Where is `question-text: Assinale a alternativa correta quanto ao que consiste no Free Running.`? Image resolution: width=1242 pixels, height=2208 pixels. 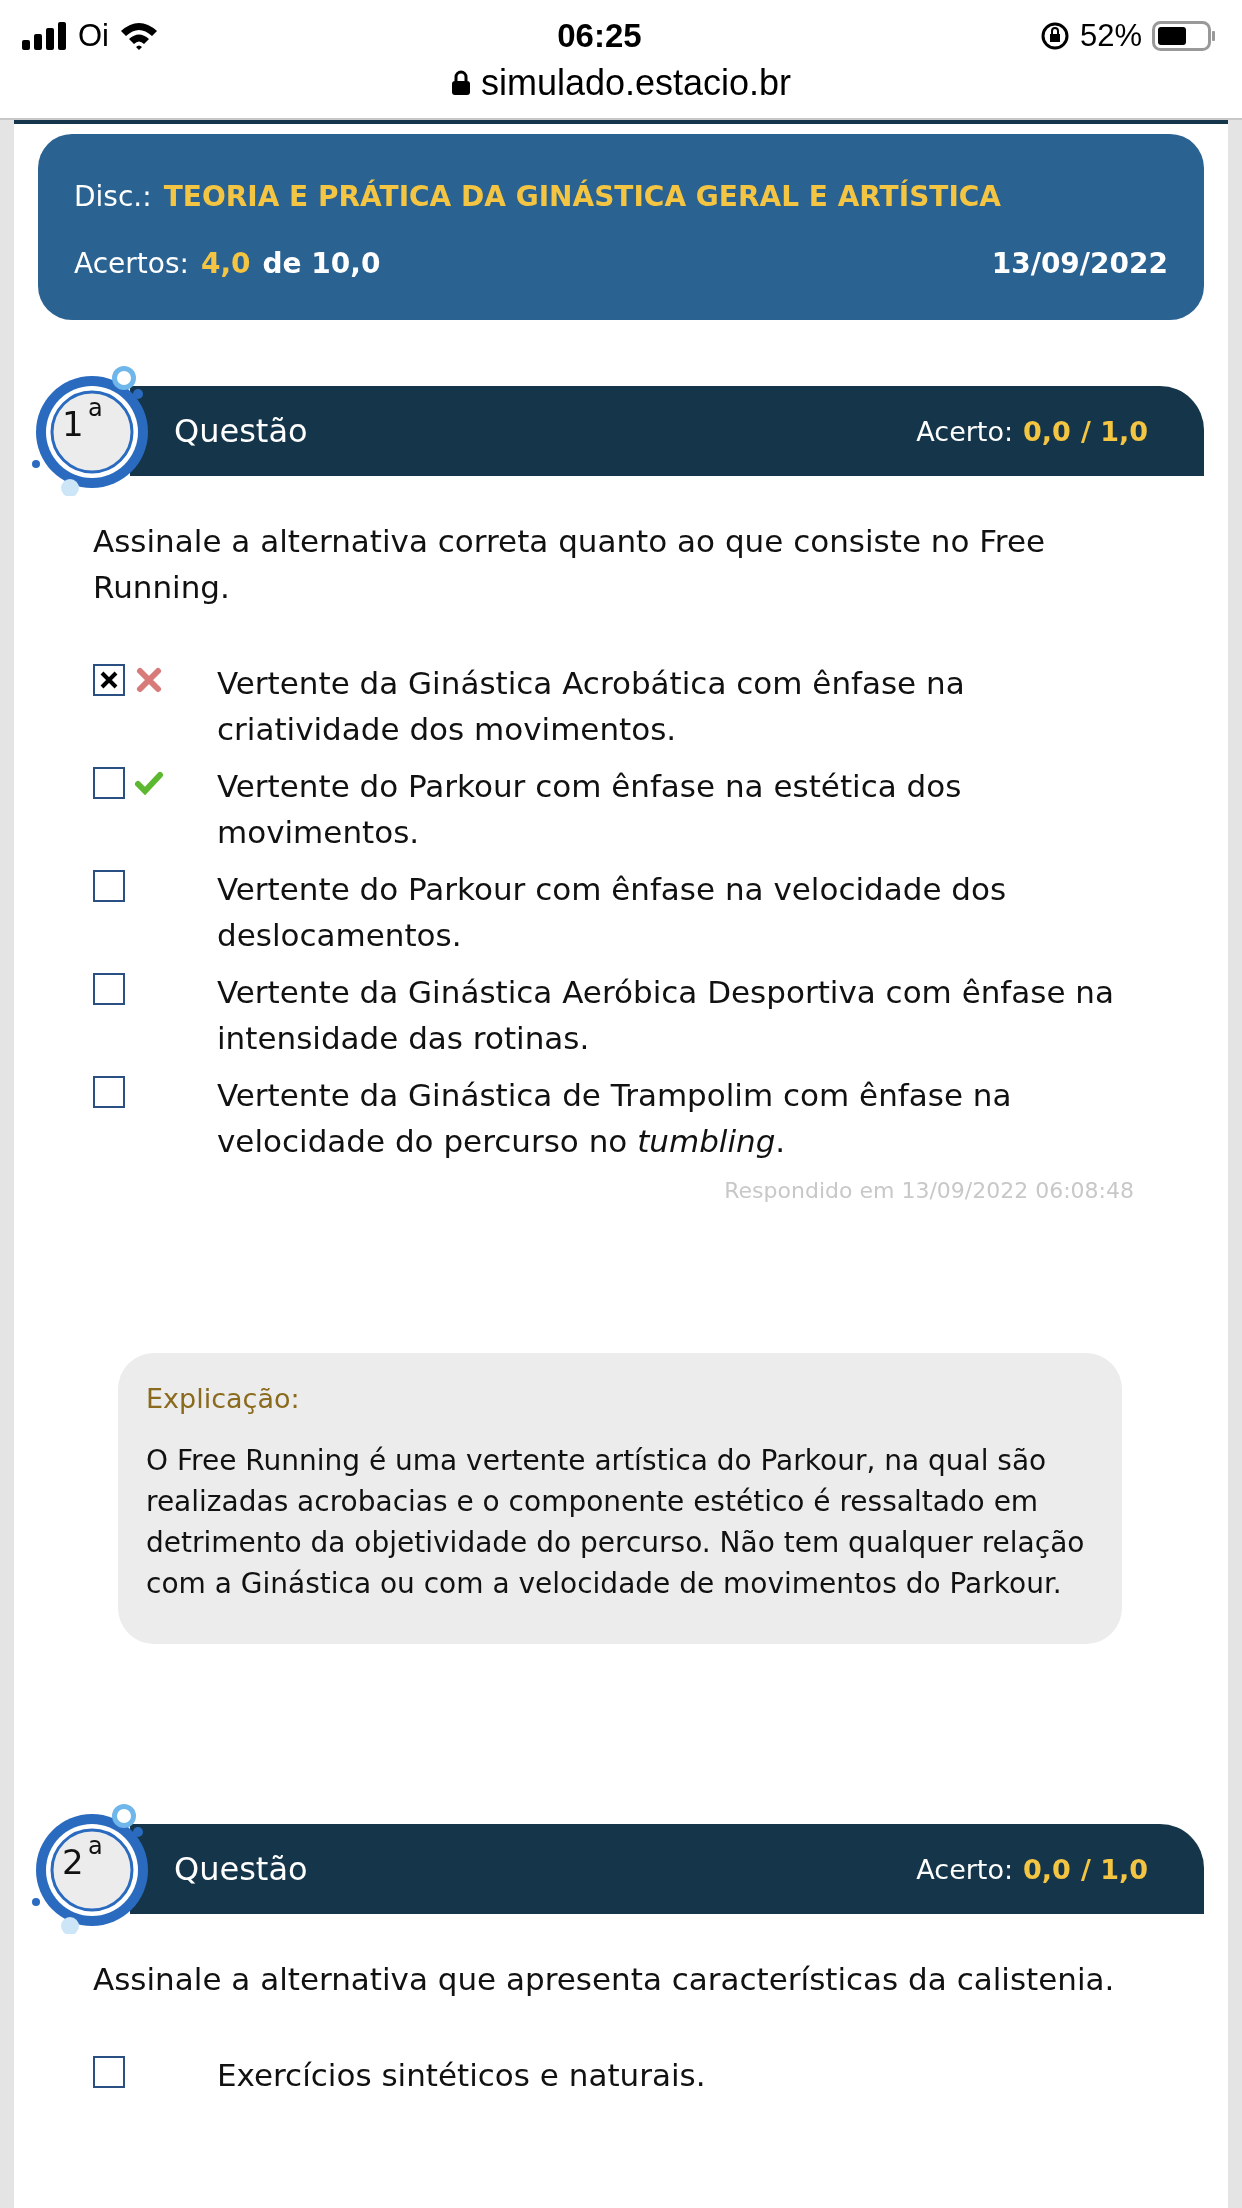 question-text: Assinale a alternativa correta quanto ao que consiste no Free Running. is located at coordinates (570, 564).